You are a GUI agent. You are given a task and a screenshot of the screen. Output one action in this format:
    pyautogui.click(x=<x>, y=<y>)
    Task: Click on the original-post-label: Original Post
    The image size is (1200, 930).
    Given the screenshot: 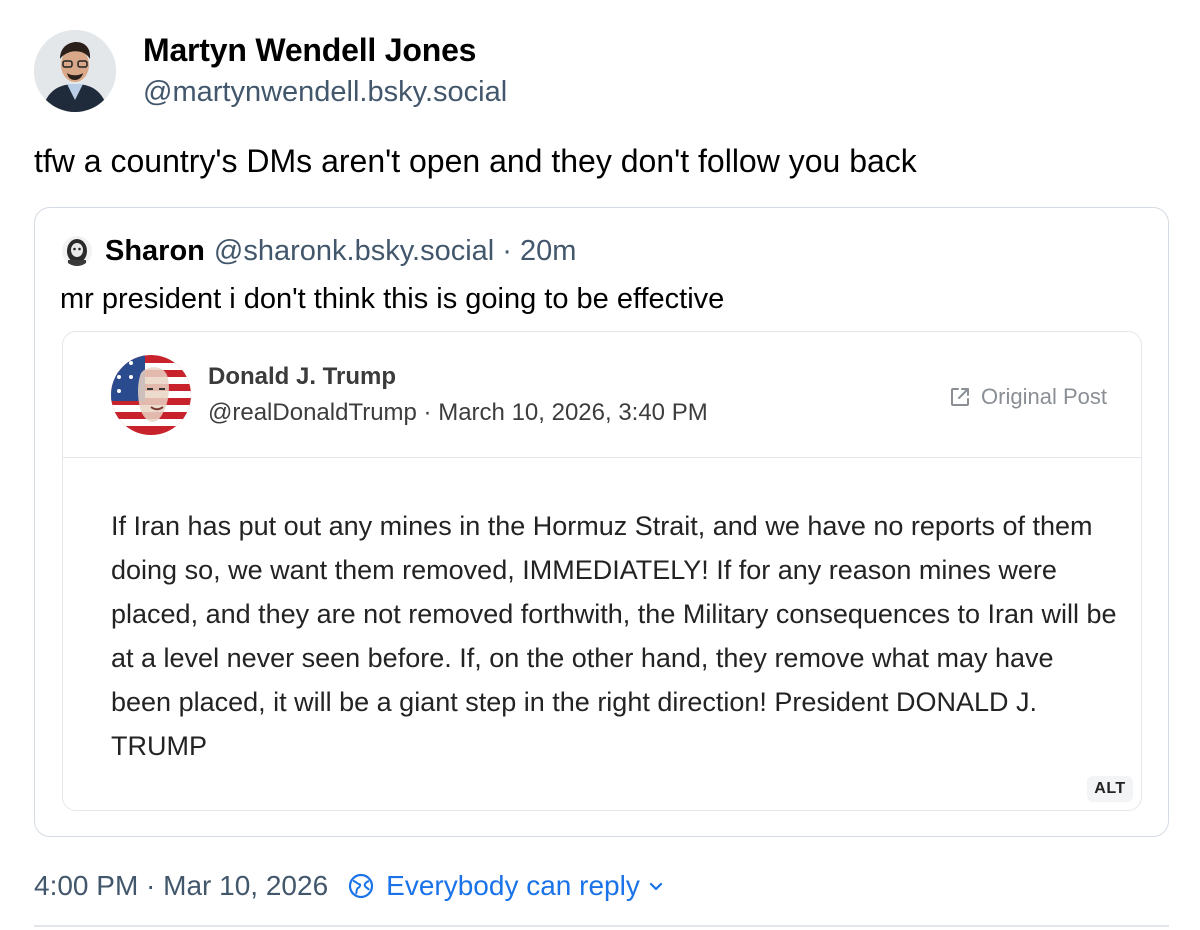 What is the action you would take?
    pyautogui.click(x=1044, y=396)
    